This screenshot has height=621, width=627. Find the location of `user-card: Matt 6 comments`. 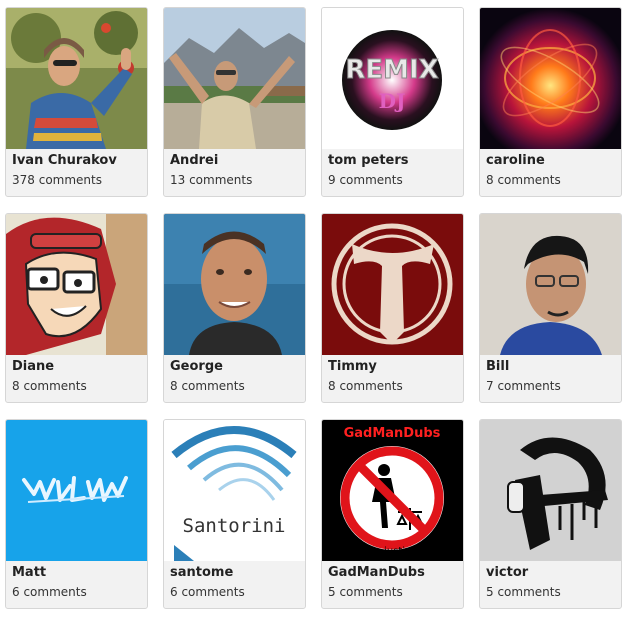

user-card: Matt 6 comments is located at coordinates (76, 514).